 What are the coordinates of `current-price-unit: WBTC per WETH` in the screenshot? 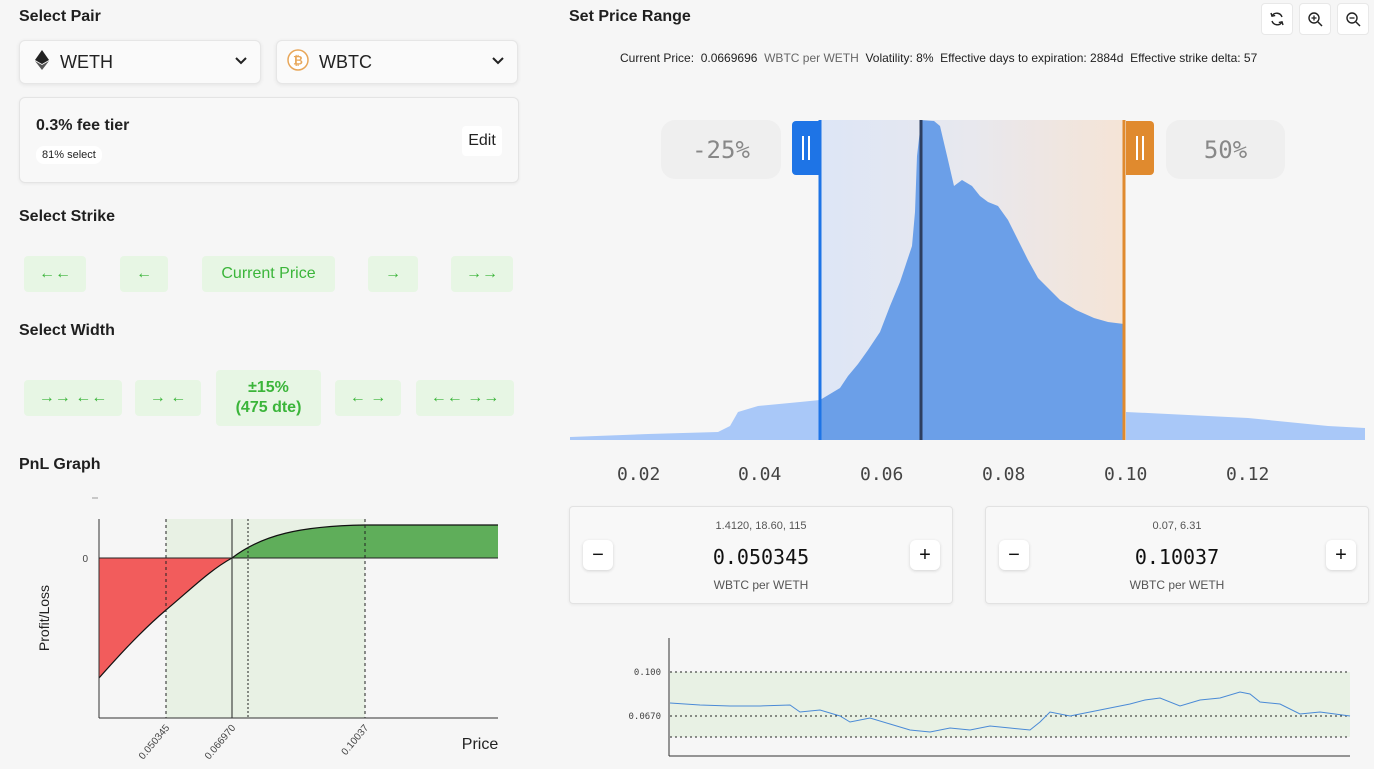 It's located at (811, 58).